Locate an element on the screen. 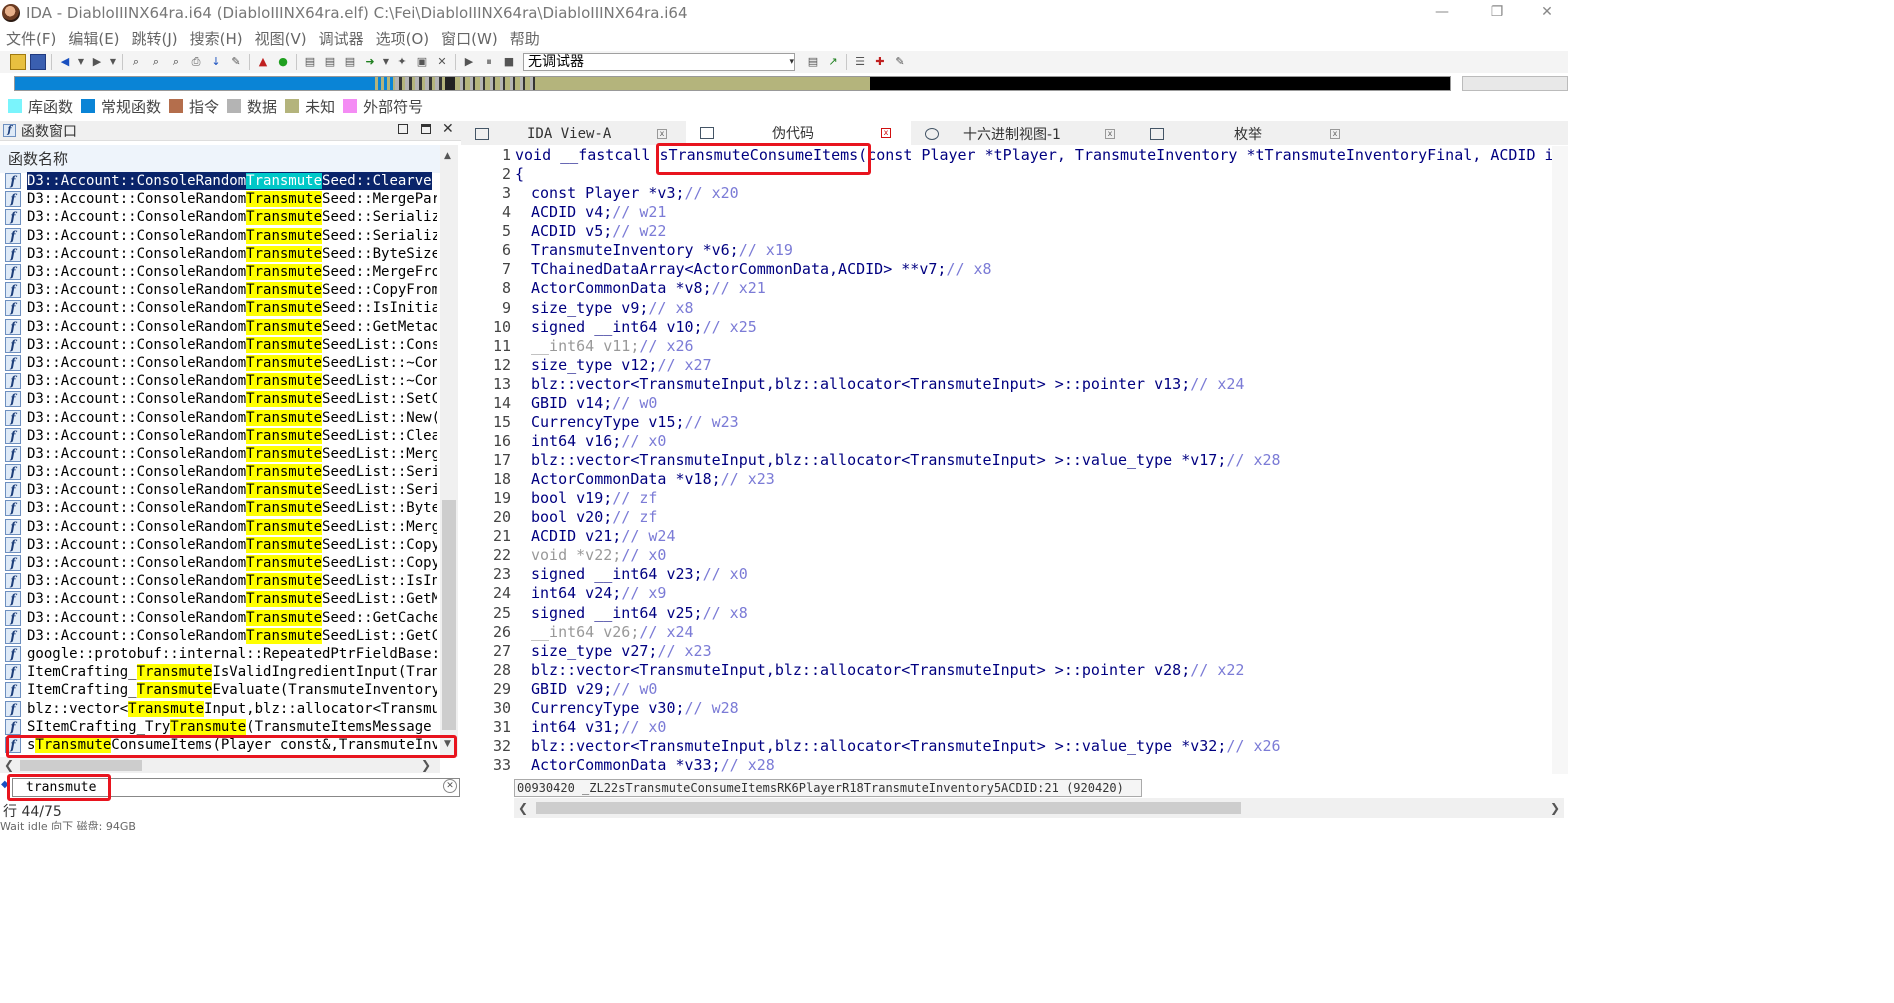 The image size is (1894, 1003). code-line: 3 const Player *v3; // x20 is located at coordinates (1014, 193).